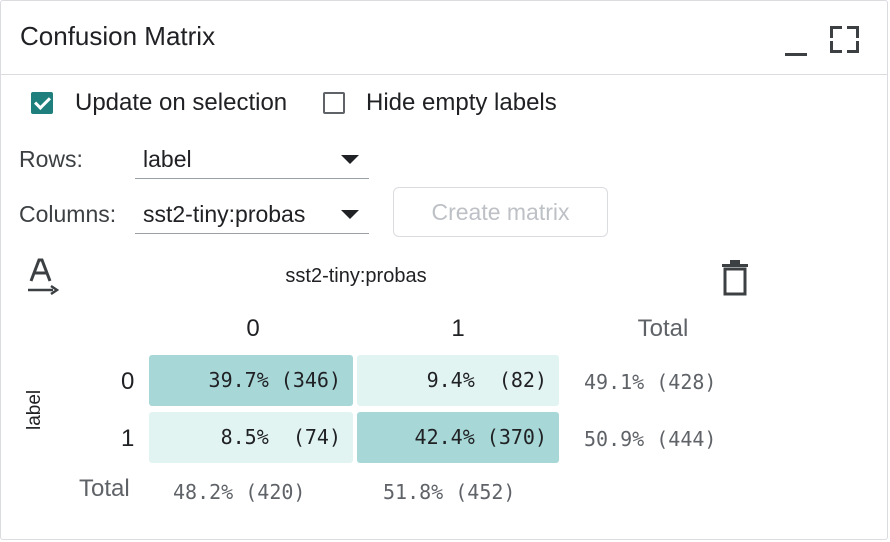  I want to click on row-total-0: 49.1% (428), so click(650, 382).